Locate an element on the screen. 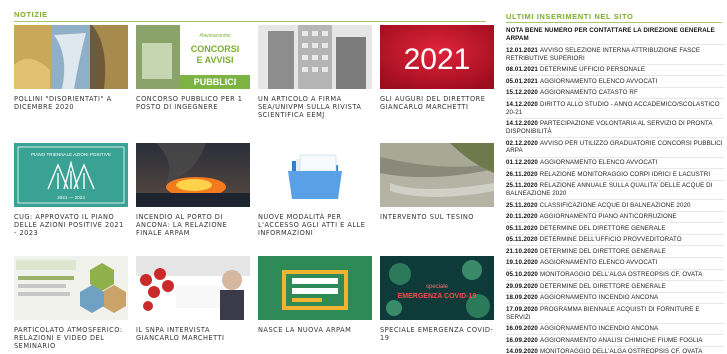  latest-item-text: DETERMINE UFFICIO PERSONALE is located at coordinates (592, 69).